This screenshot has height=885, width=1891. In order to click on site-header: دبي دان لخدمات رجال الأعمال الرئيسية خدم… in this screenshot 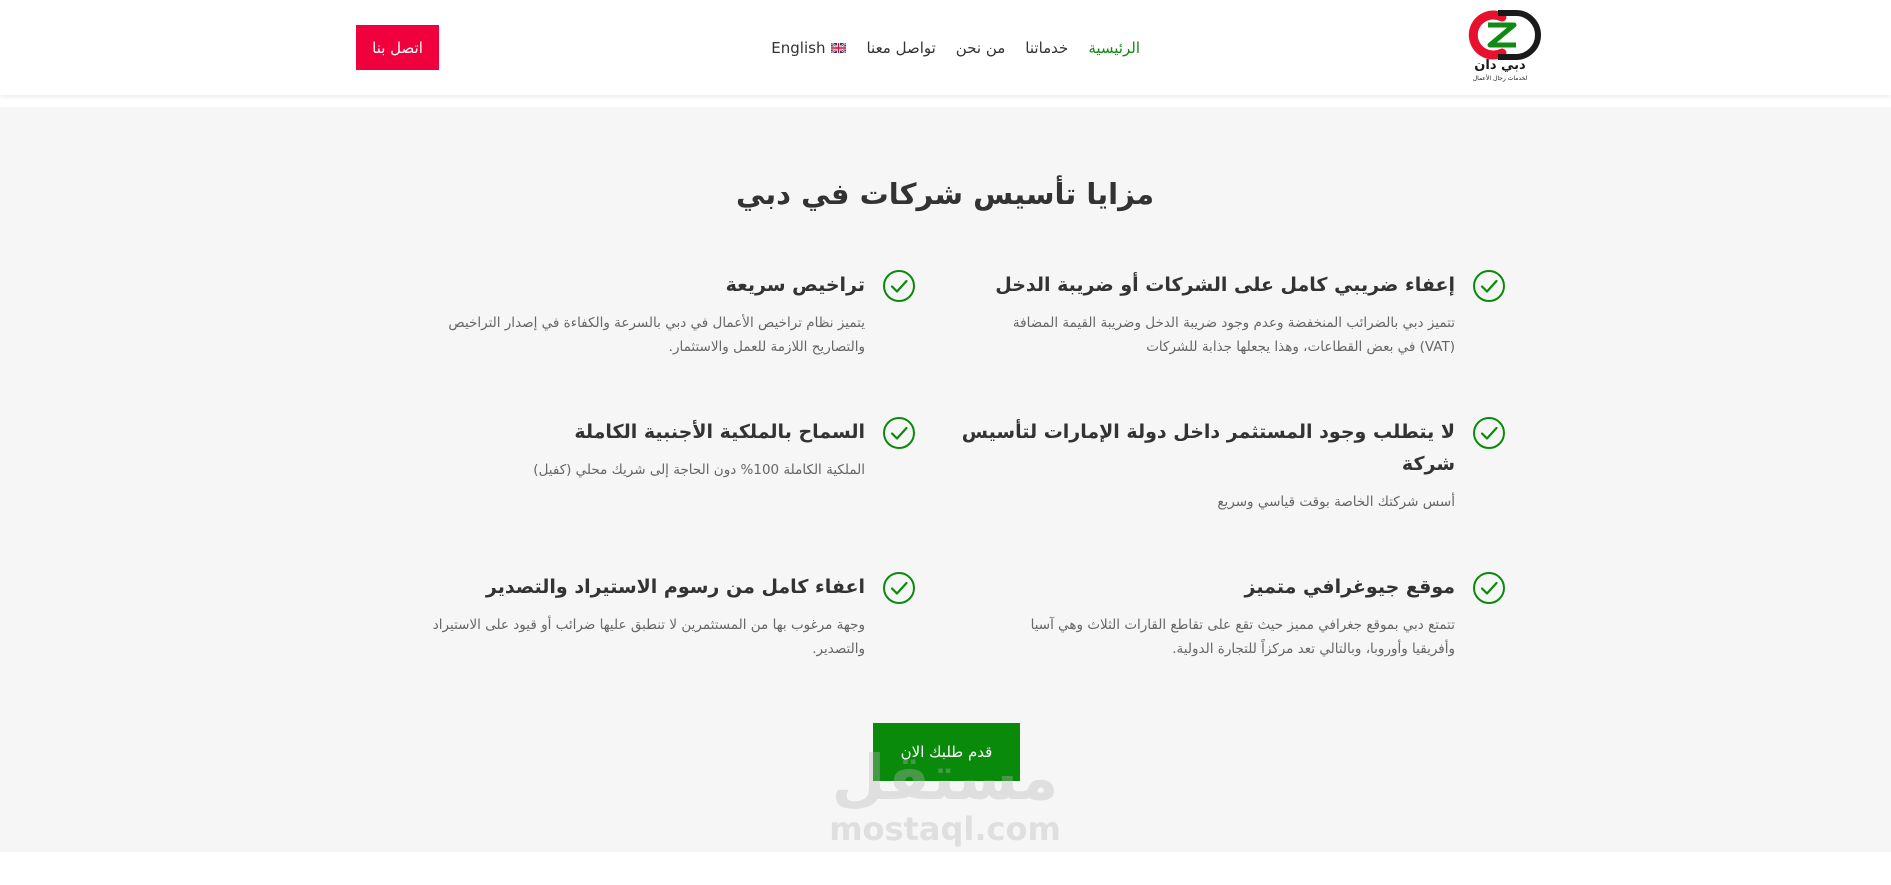, I will do `click(945, 47)`.